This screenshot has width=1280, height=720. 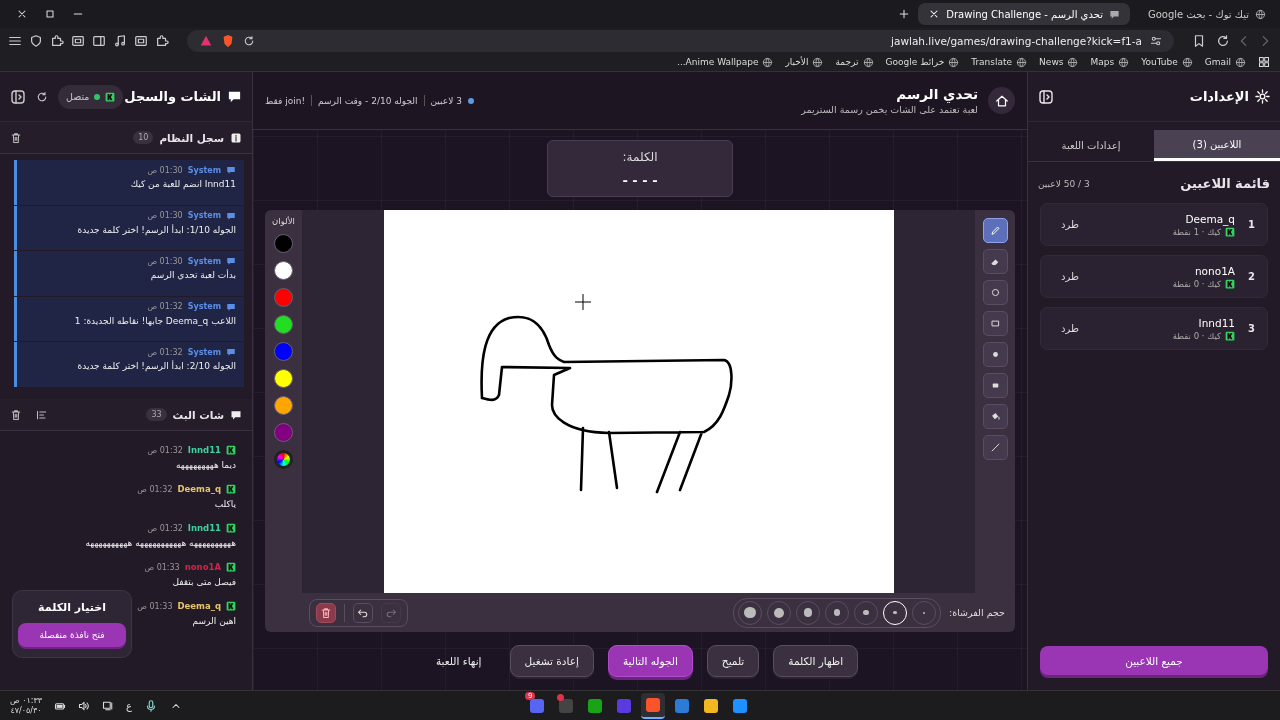 What do you see at coordinates (120, 40) in the screenshot?
I see `music-icon` at bounding box center [120, 40].